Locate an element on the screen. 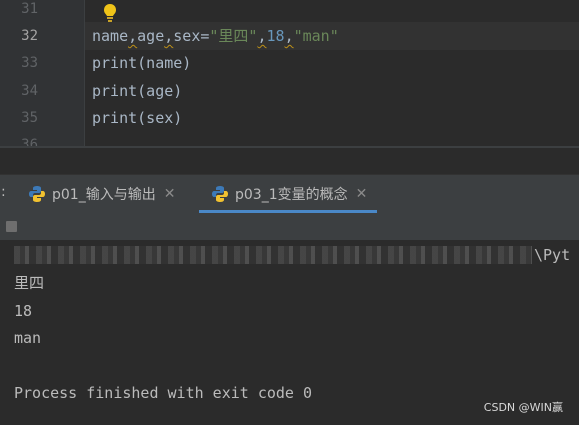 The image size is (579, 425). line-number-current: 32 is located at coordinates (29, 36).